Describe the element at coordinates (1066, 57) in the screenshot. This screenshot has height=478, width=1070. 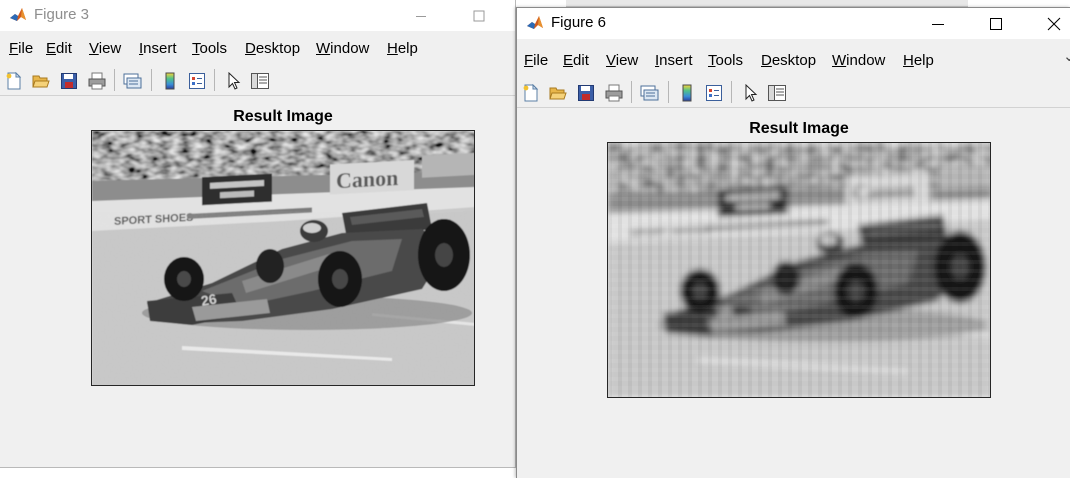
I see `menubar-overflow-icon: ⌄` at that location.